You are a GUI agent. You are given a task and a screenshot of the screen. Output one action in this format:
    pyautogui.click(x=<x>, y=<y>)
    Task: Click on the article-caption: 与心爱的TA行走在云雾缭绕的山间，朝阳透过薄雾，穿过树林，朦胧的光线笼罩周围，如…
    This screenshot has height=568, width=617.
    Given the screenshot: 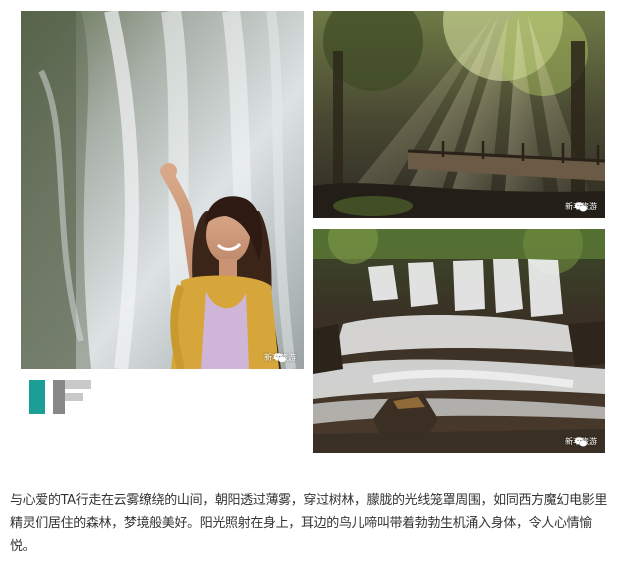 What is the action you would take?
    pyautogui.click(x=309, y=523)
    